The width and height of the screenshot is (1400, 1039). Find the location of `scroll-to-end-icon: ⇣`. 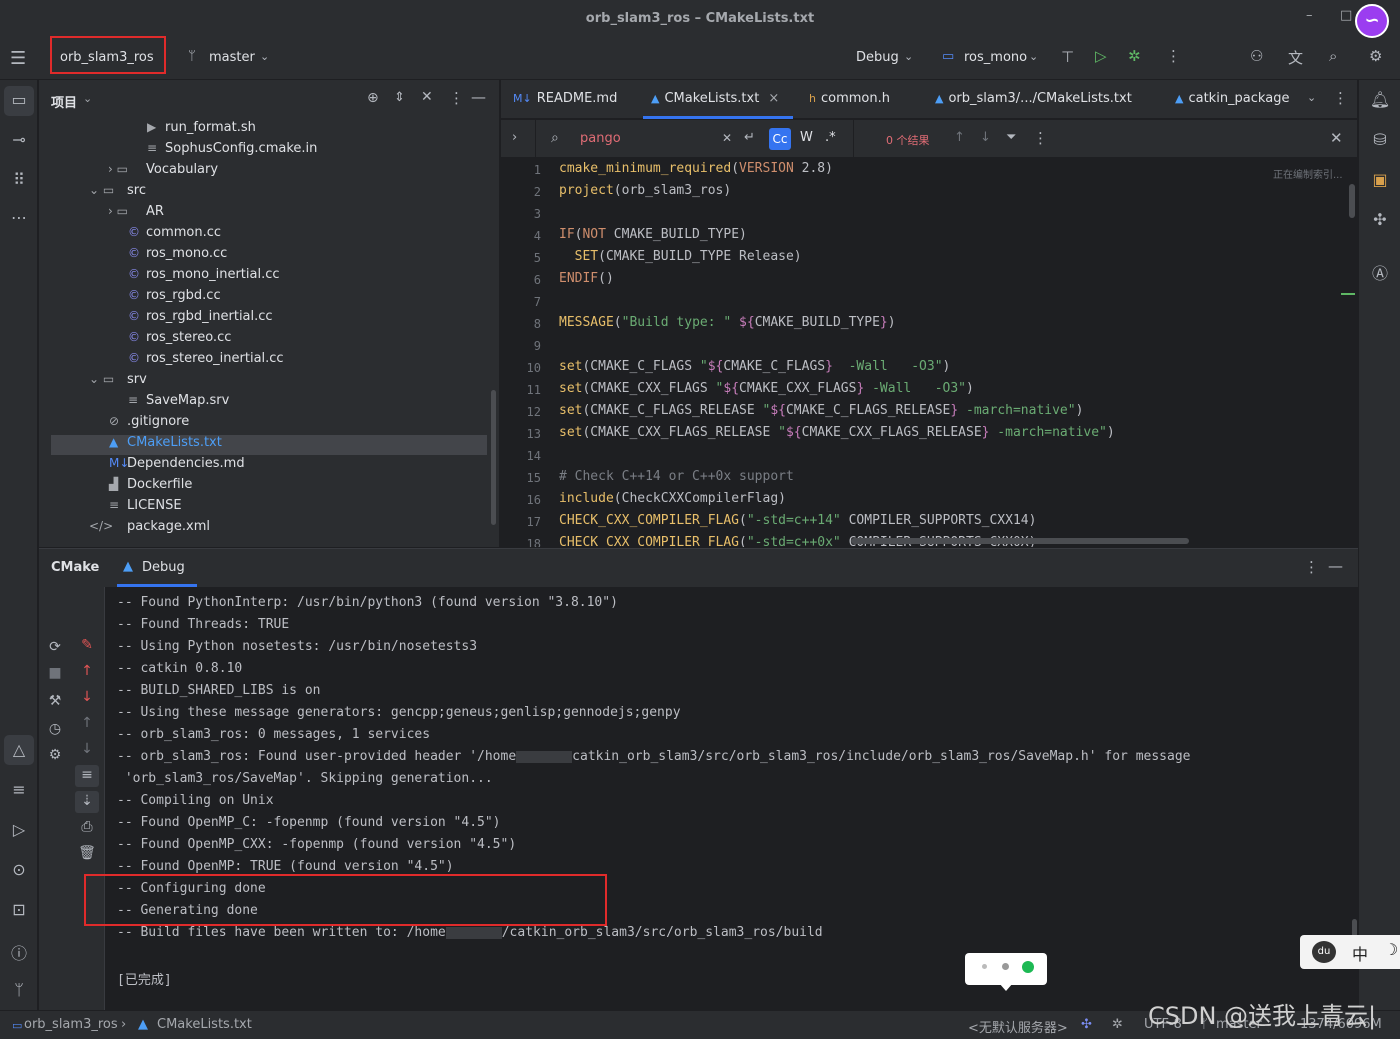

scroll-to-end-icon: ⇣ is located at coordinates (87, 801).